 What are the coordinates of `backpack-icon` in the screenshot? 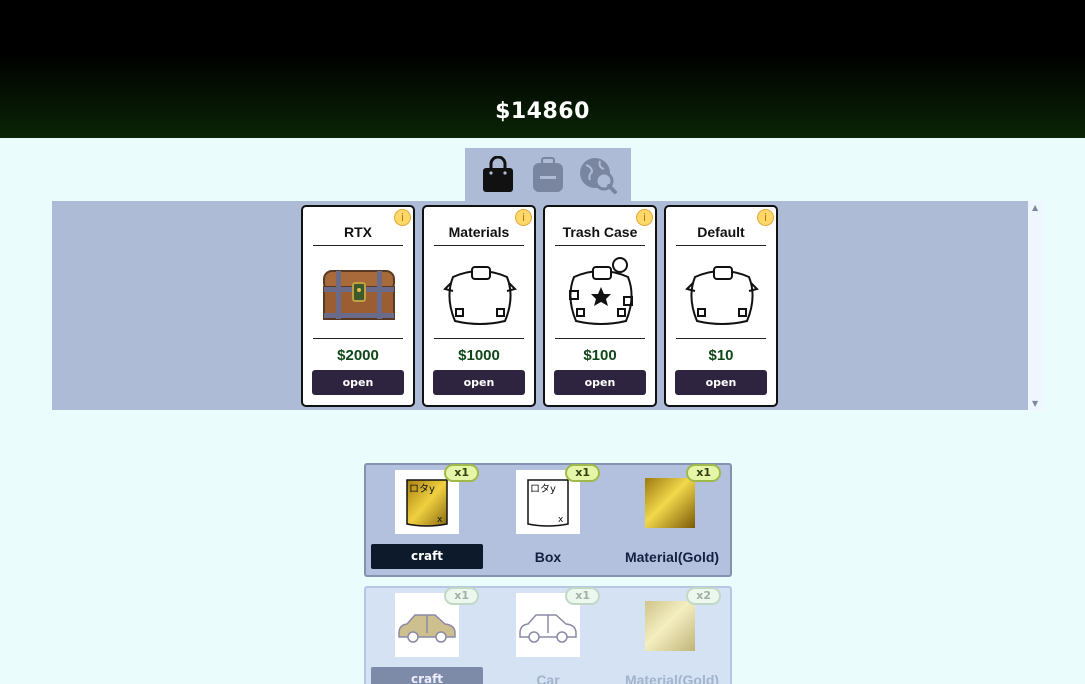 It's located at (548, 174).